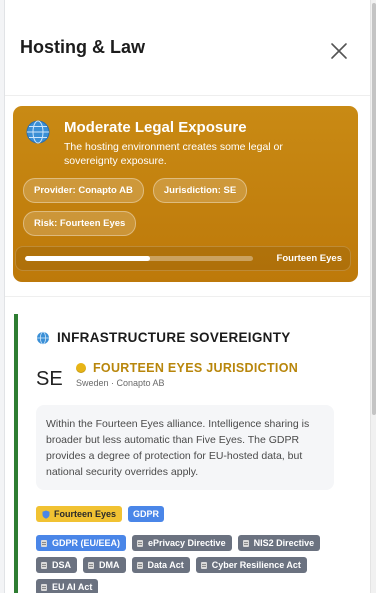 The image size is (376, 593). I want to click on section-title: INFRASTRUCTURE SOVEREIGNTY, so click(174, 337).